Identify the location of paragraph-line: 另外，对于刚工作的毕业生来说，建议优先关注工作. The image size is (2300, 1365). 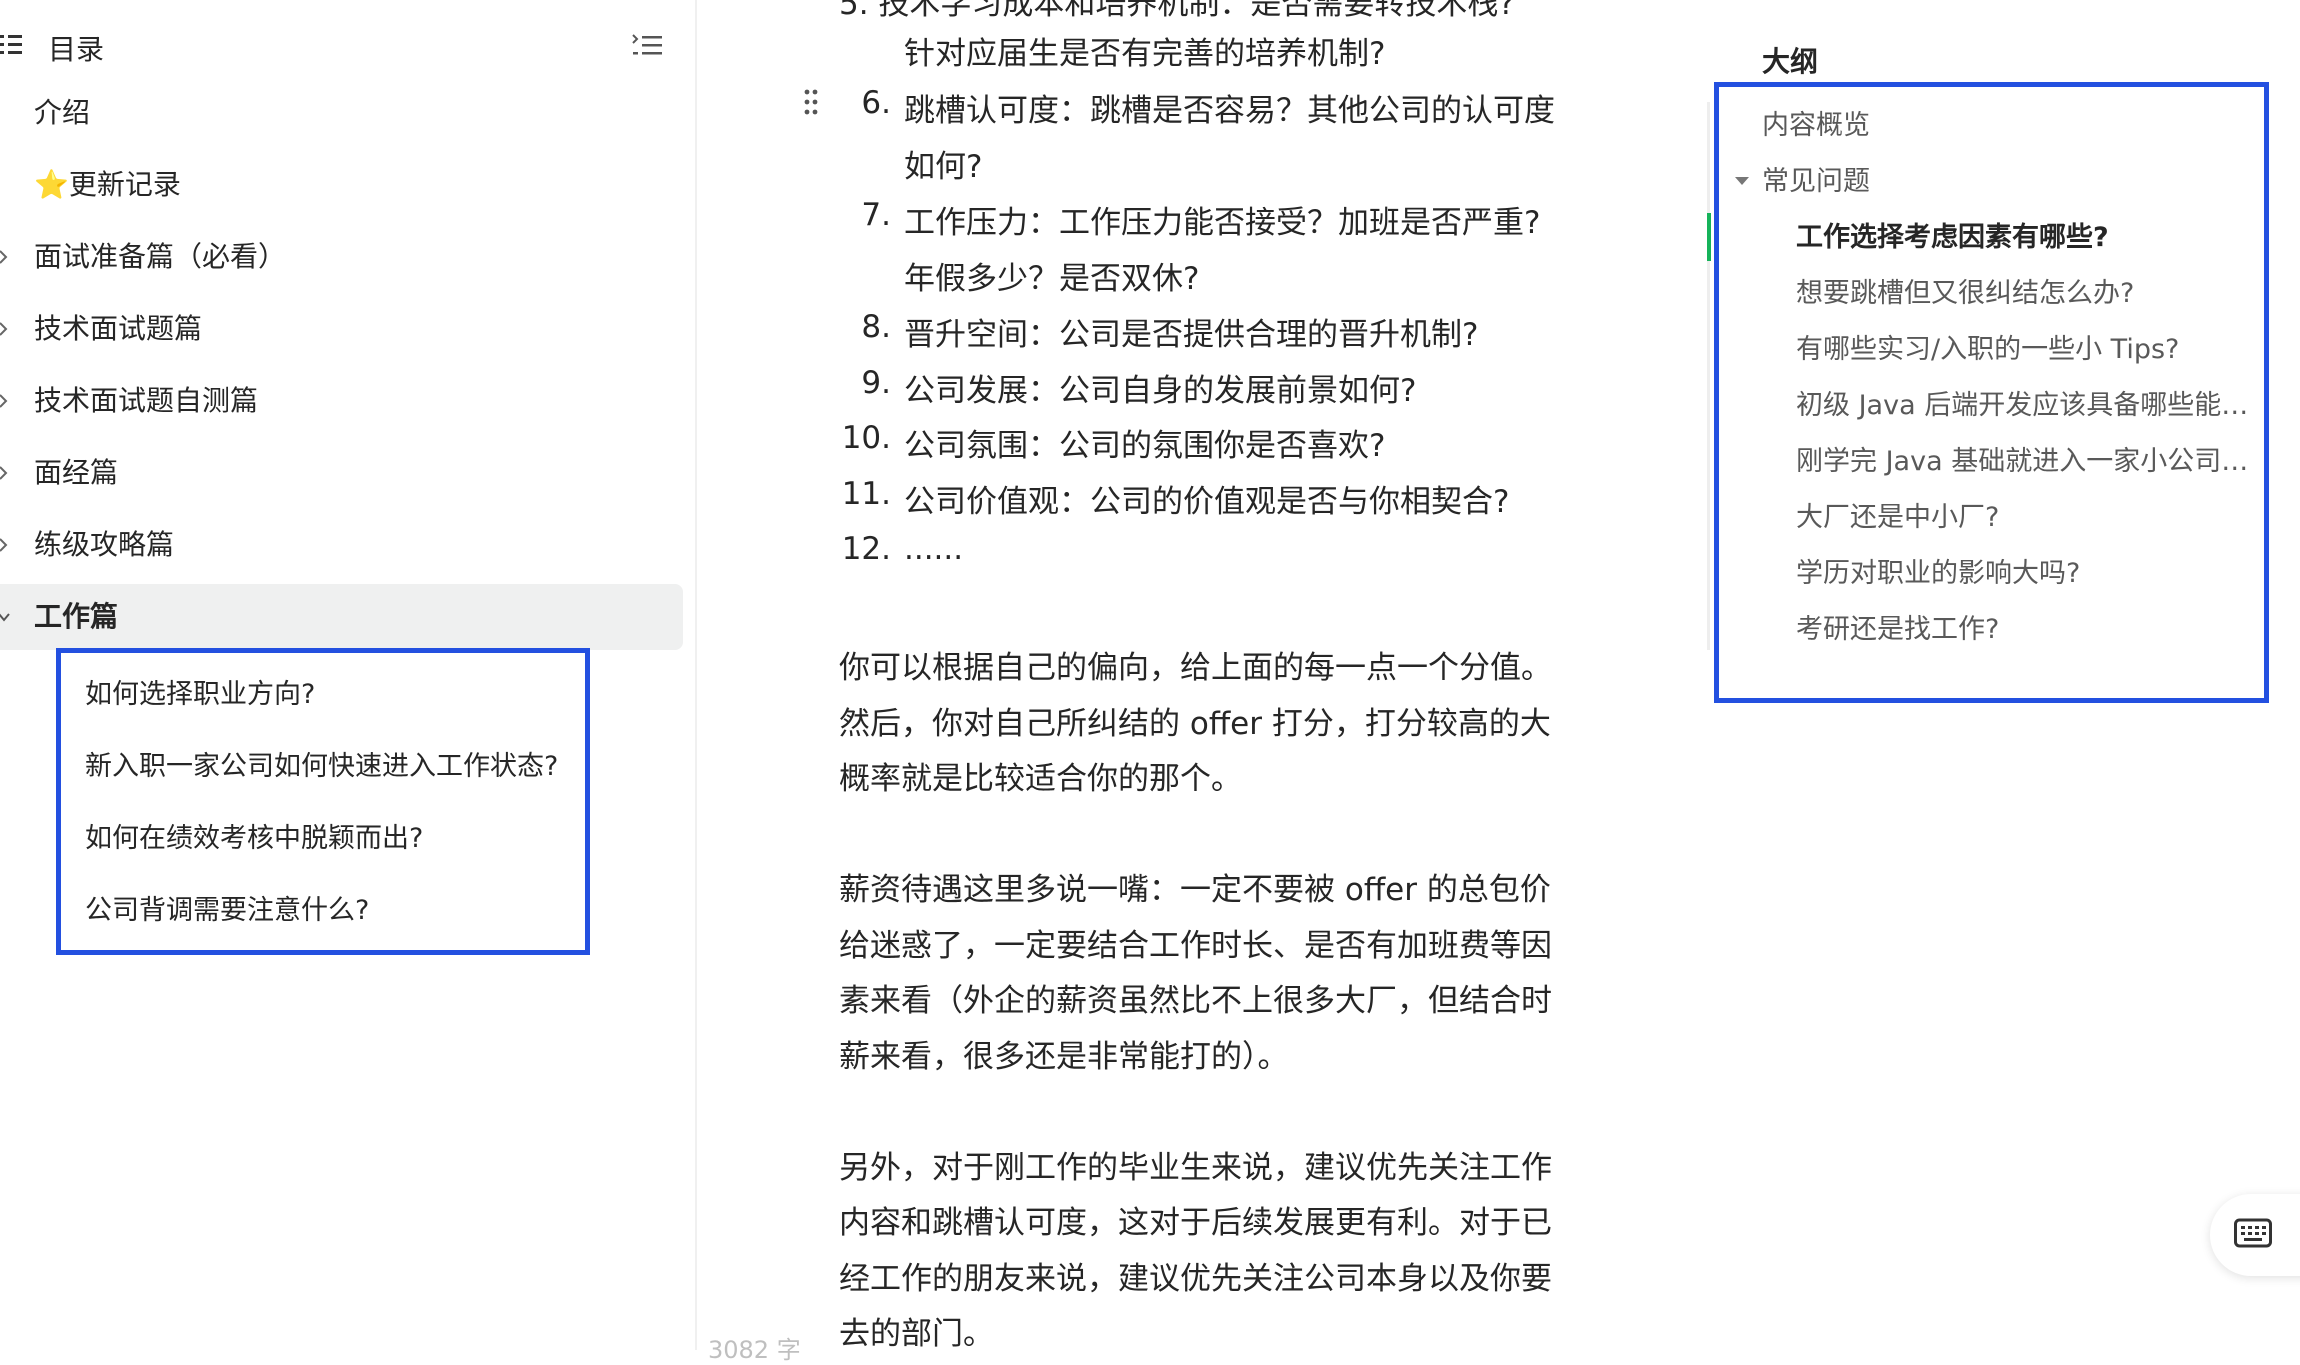
(1195, 1168).